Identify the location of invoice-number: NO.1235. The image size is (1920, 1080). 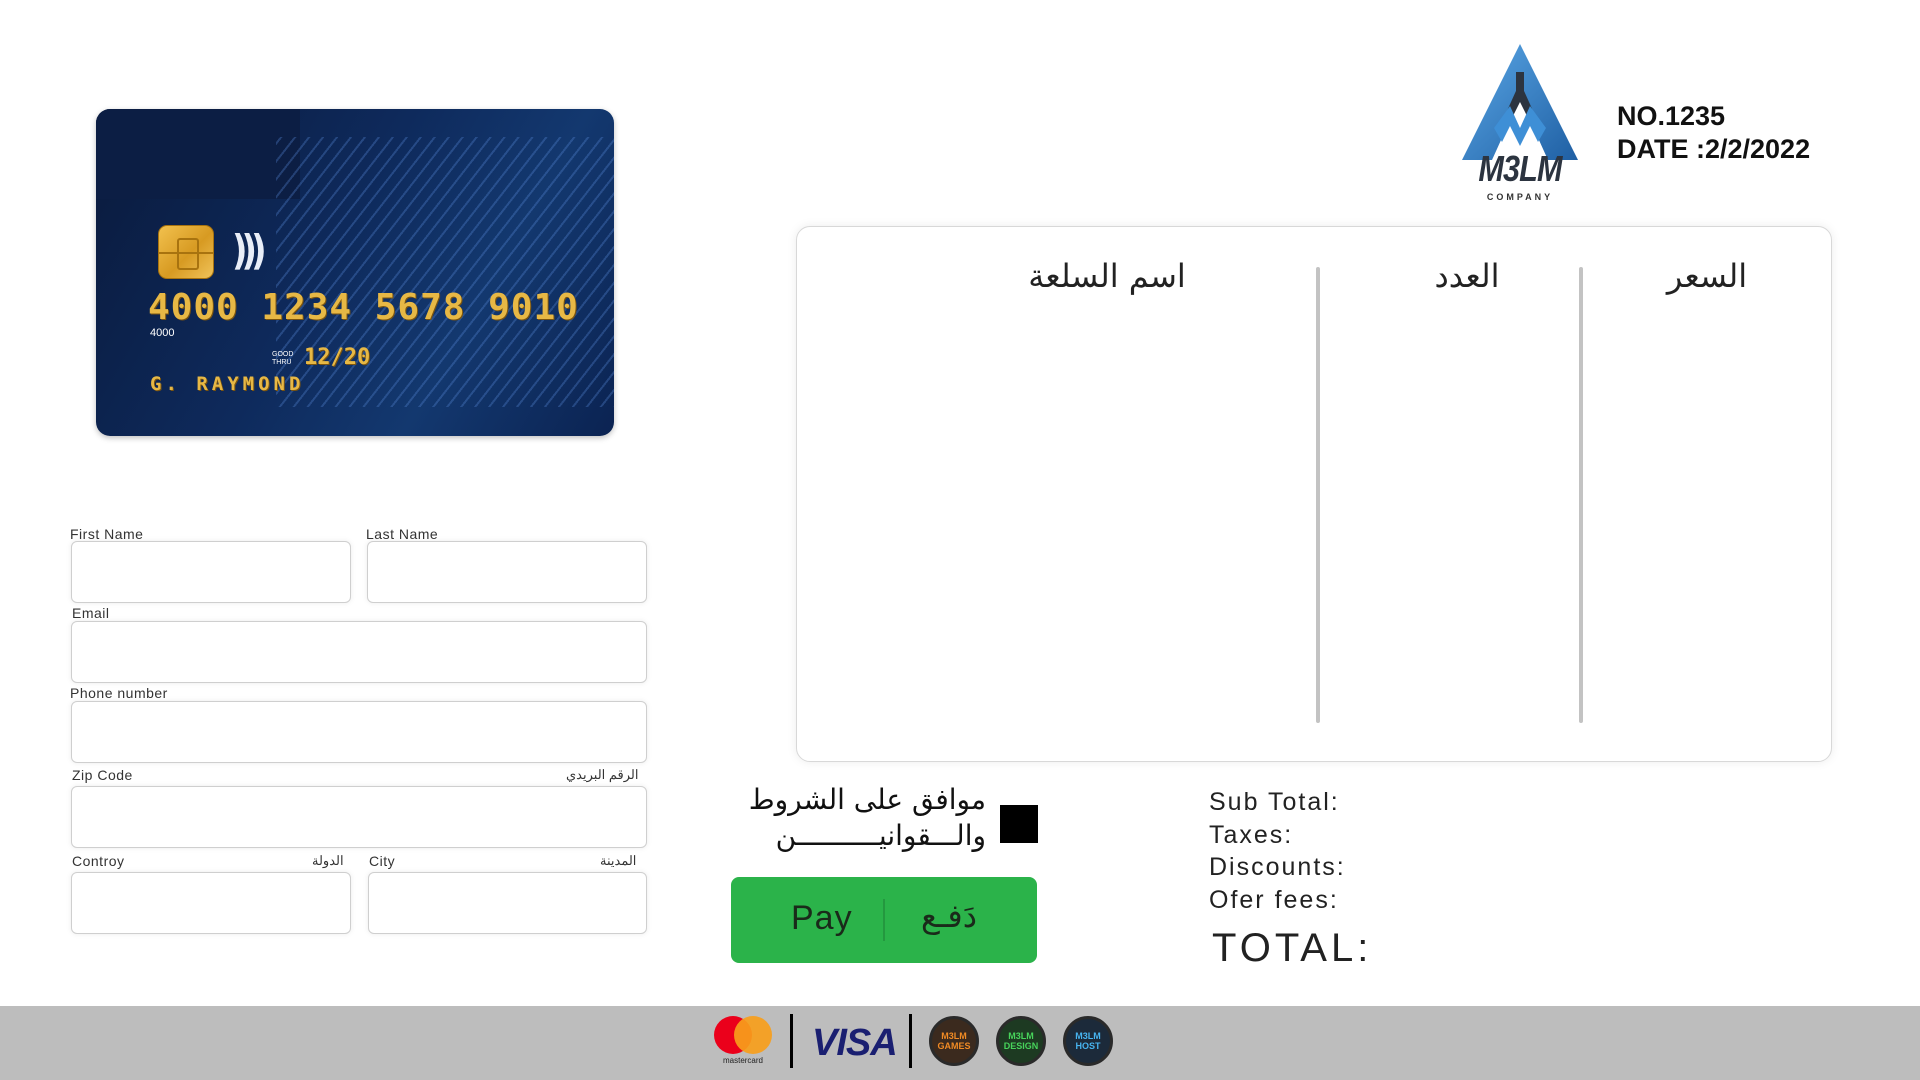
(1671, 116).